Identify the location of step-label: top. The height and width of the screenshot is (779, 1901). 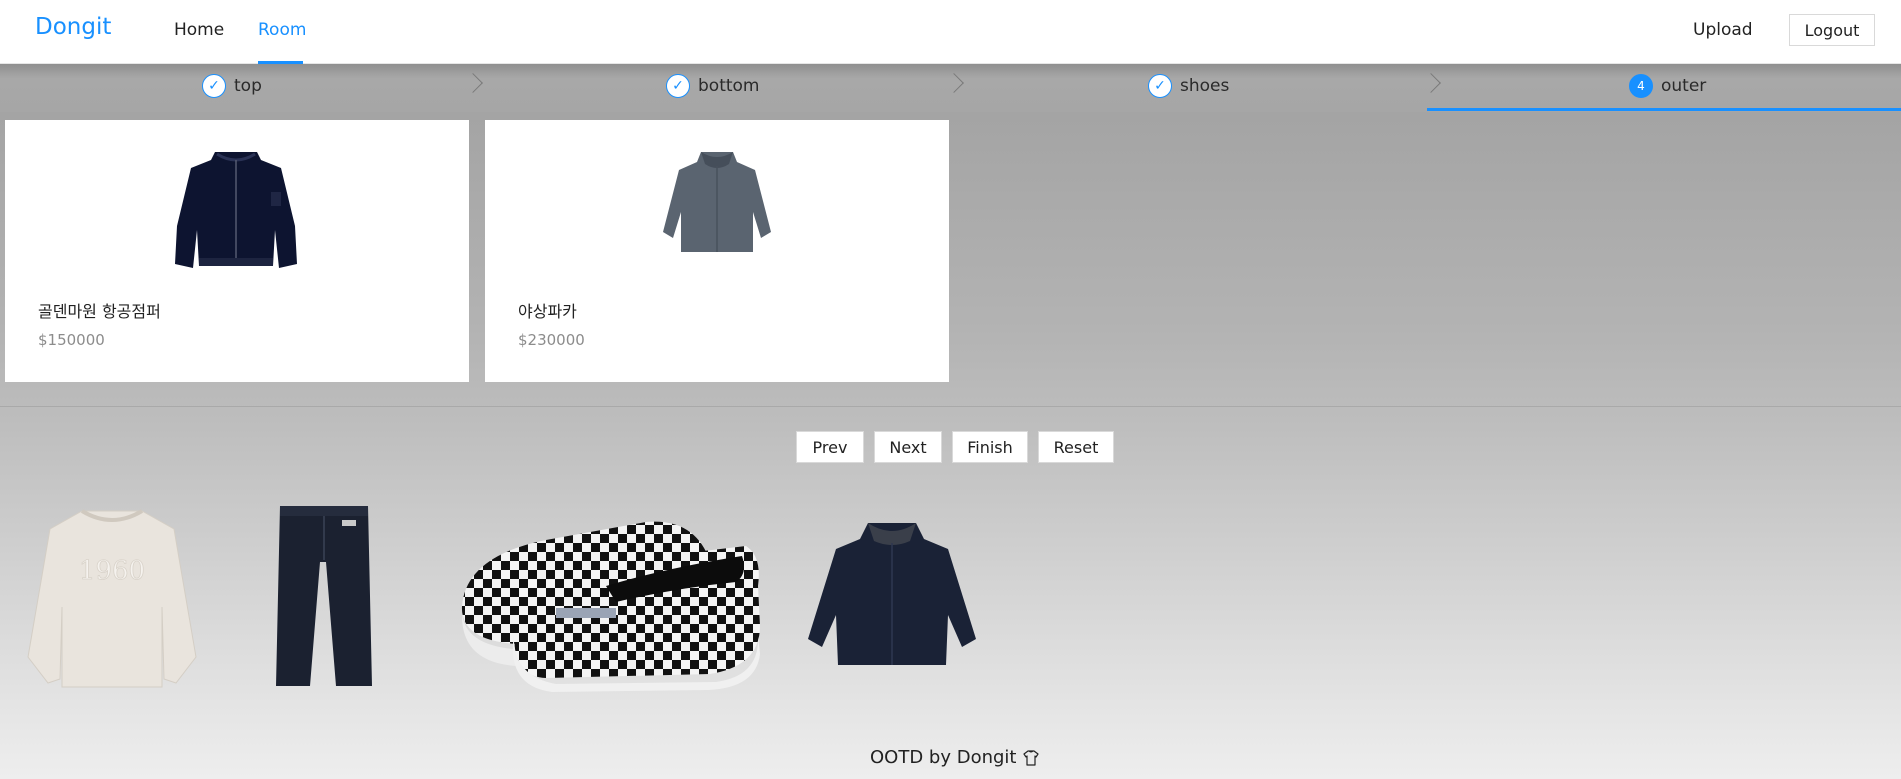
(248, 86).